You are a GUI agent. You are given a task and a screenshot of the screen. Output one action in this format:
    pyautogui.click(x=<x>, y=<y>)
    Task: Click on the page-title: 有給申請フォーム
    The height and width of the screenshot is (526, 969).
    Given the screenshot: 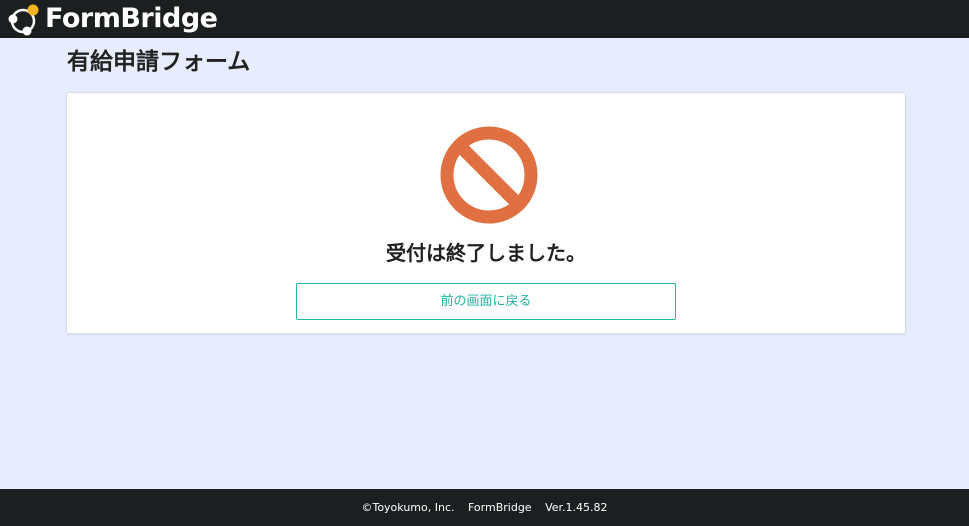 What is the action you would take?
    pyautogui.click(x=159, y=62)
    